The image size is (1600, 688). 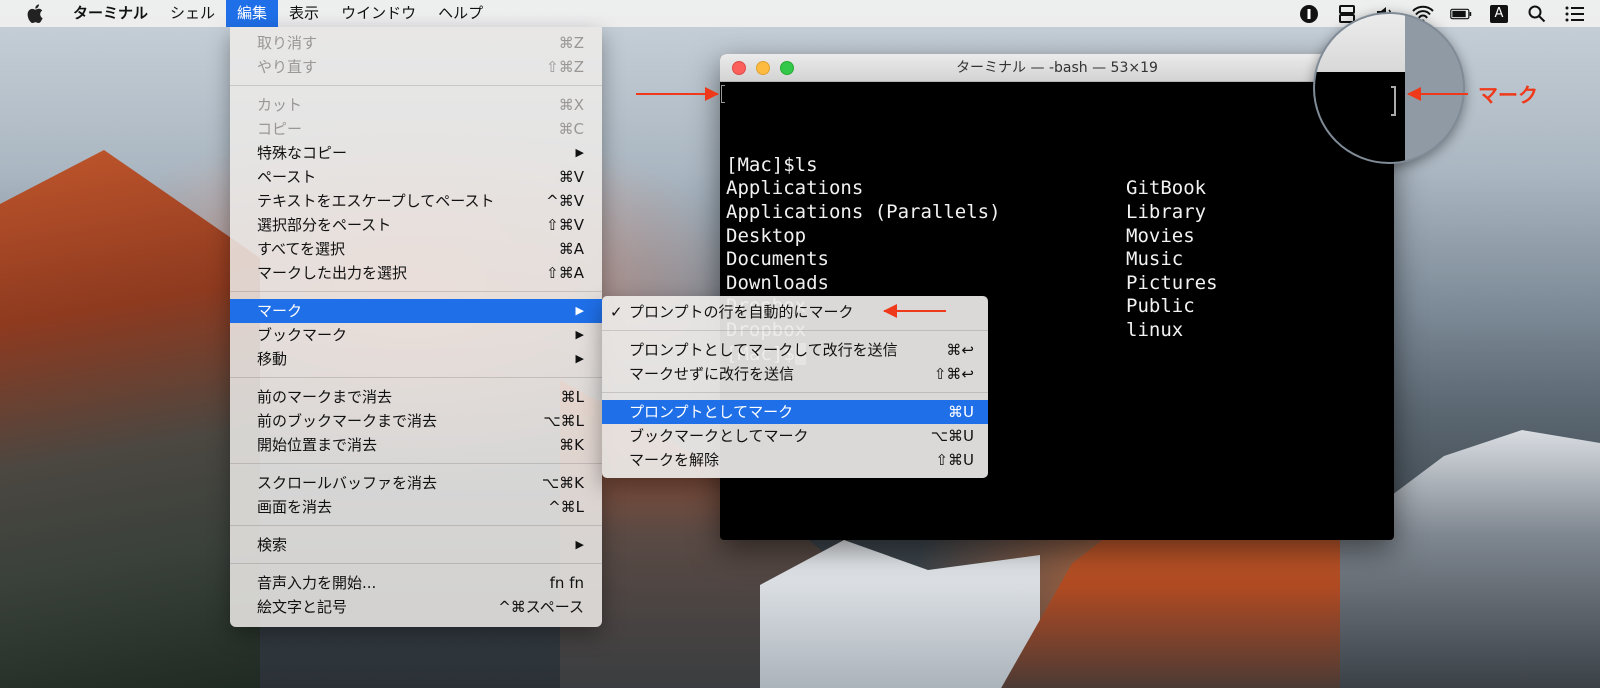 What do you see at coordinates (1060, 284) in the screenshot?
I see `terminal-line: Downloads Pictures` at bounding box center [1060, 284].